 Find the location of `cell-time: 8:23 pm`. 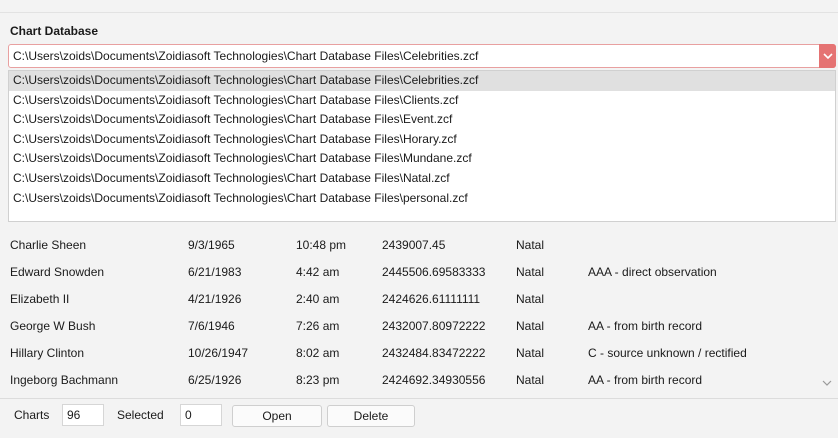

cell-time: 8:23 pm is located at coordinates (318, 380).